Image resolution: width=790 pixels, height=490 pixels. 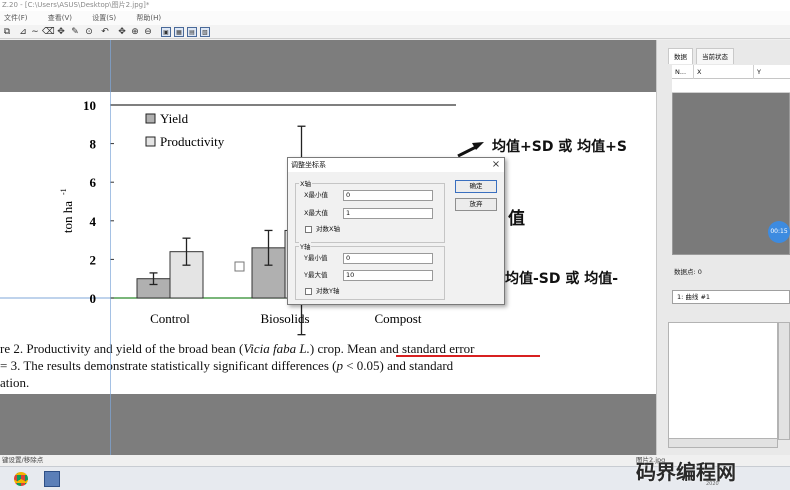 I want to click on vertical-scrollbar, so click(x=784, y=381).